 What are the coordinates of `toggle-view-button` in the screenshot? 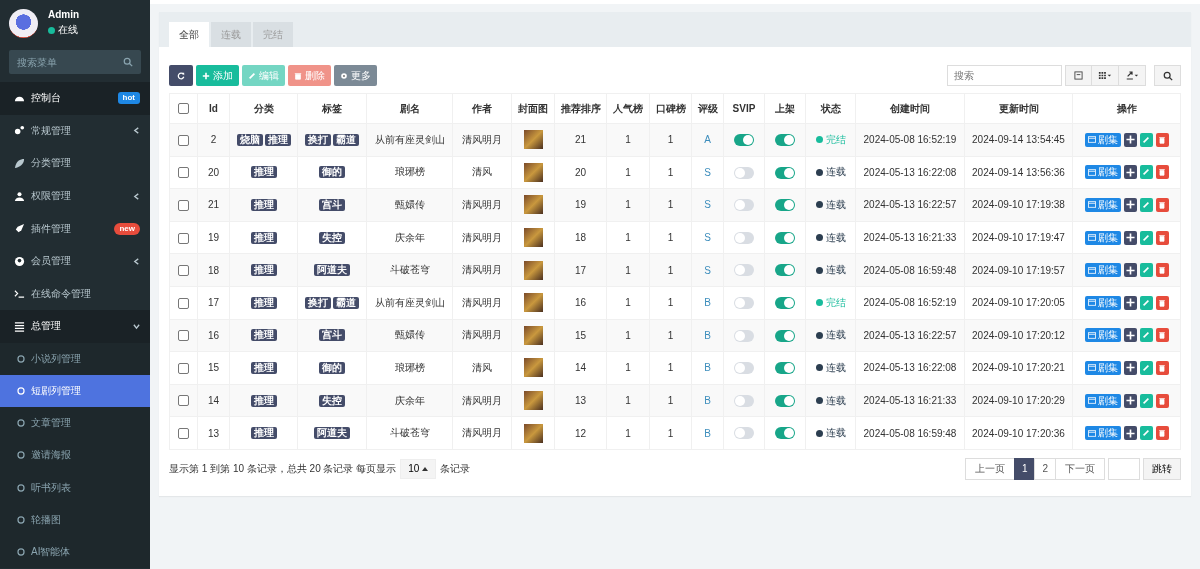 It's located at (1078, 75).